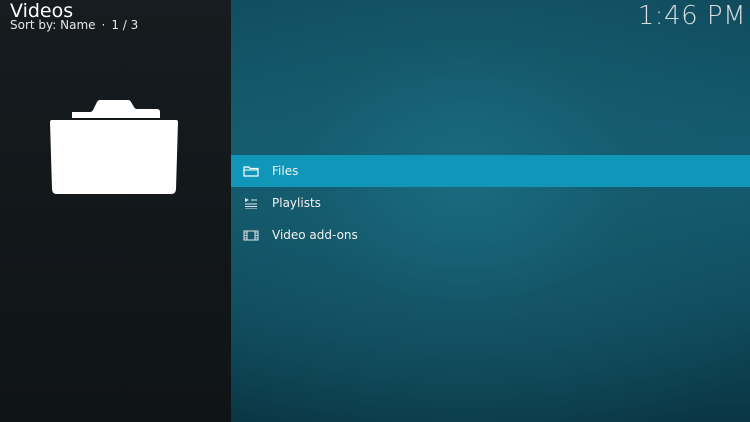 The image size is (750, 422). Describe the element at coordinates (285, 171) in the screenshot. I see `menu-item-label: Files` at that location.